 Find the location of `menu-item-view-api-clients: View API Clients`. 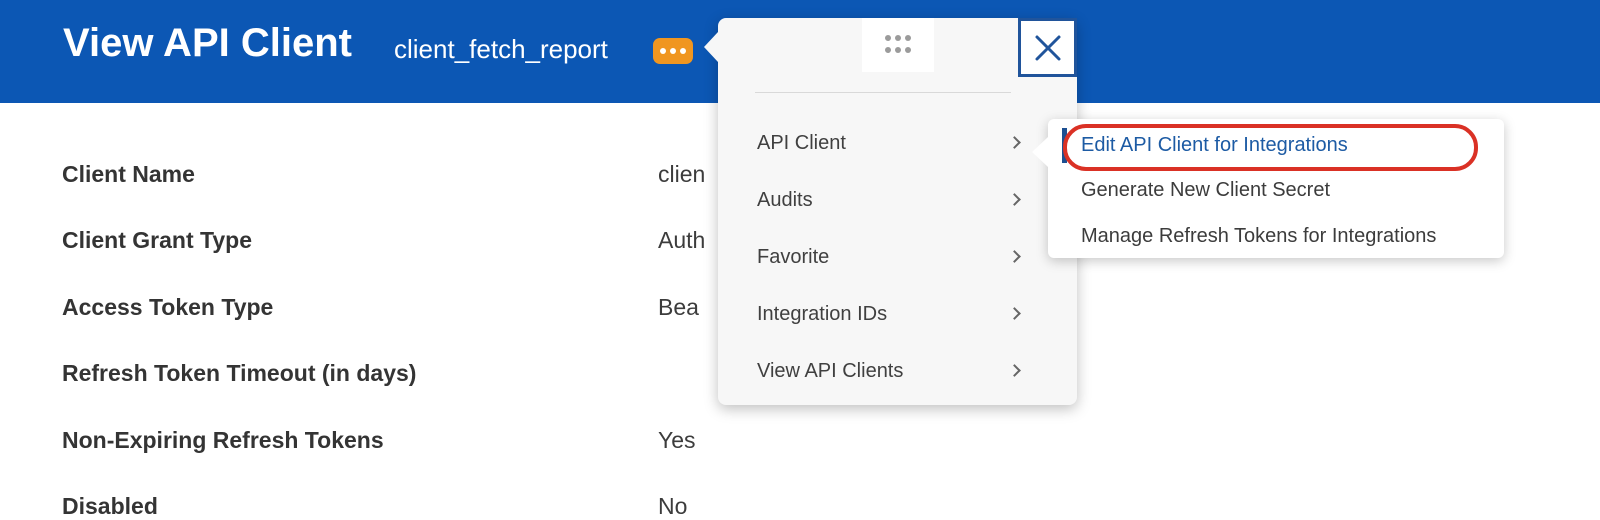

menu-item-view-api-clients: View API Clients is located at coordinates (897, 371).